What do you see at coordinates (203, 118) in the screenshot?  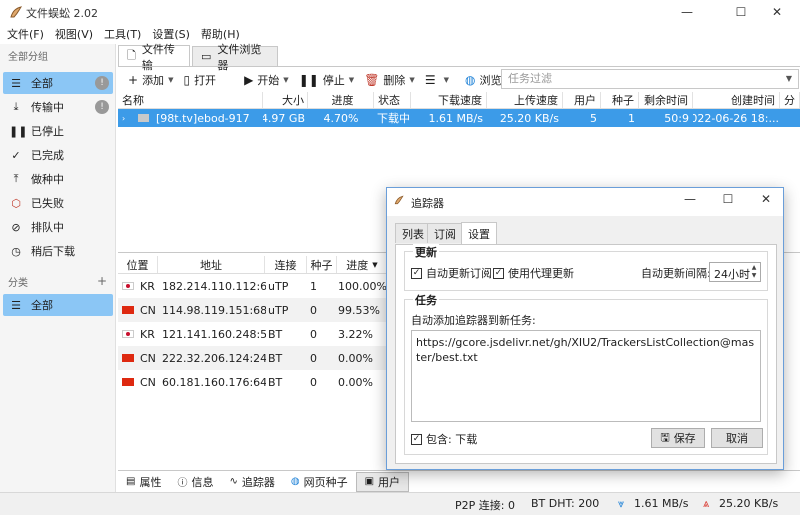 I see `task-name: [98t.tv]ebod-917` at bounding box center [203, 118].